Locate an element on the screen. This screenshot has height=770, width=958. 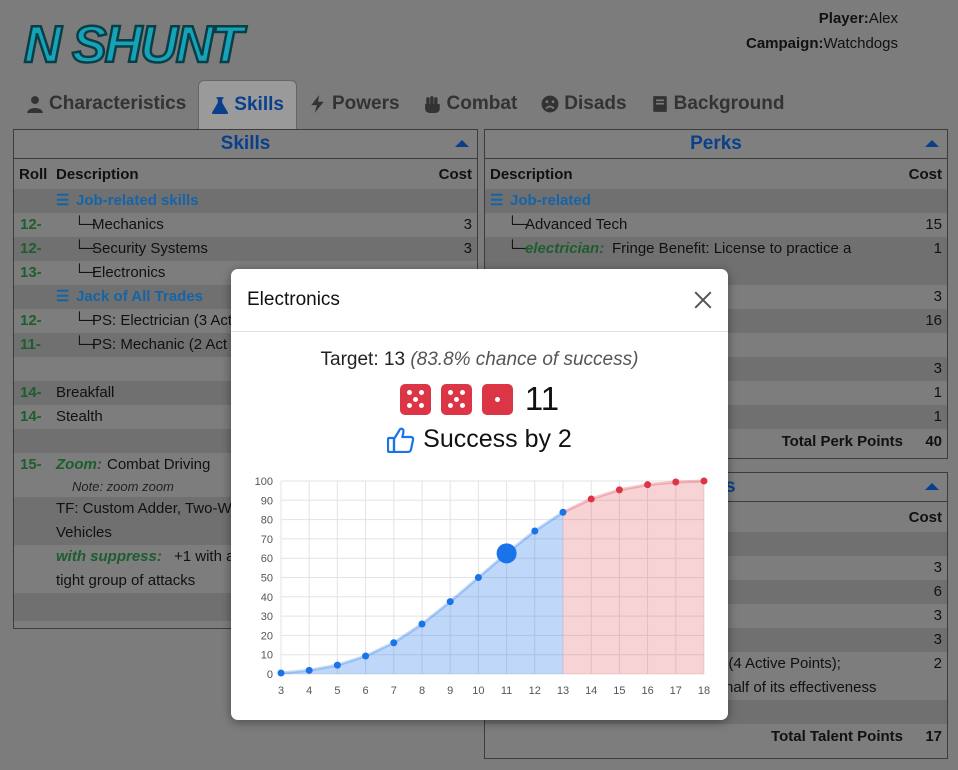
player-name: Alex is located at coordinates (883, 18).